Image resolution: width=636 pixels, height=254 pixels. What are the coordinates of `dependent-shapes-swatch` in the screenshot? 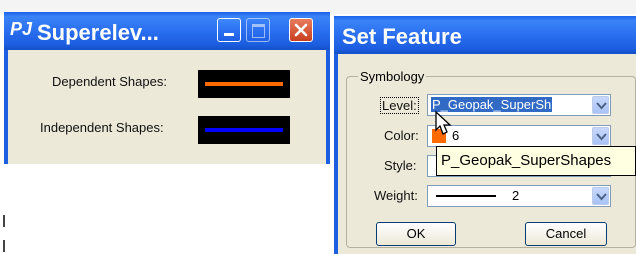 It's located at (244, 84).